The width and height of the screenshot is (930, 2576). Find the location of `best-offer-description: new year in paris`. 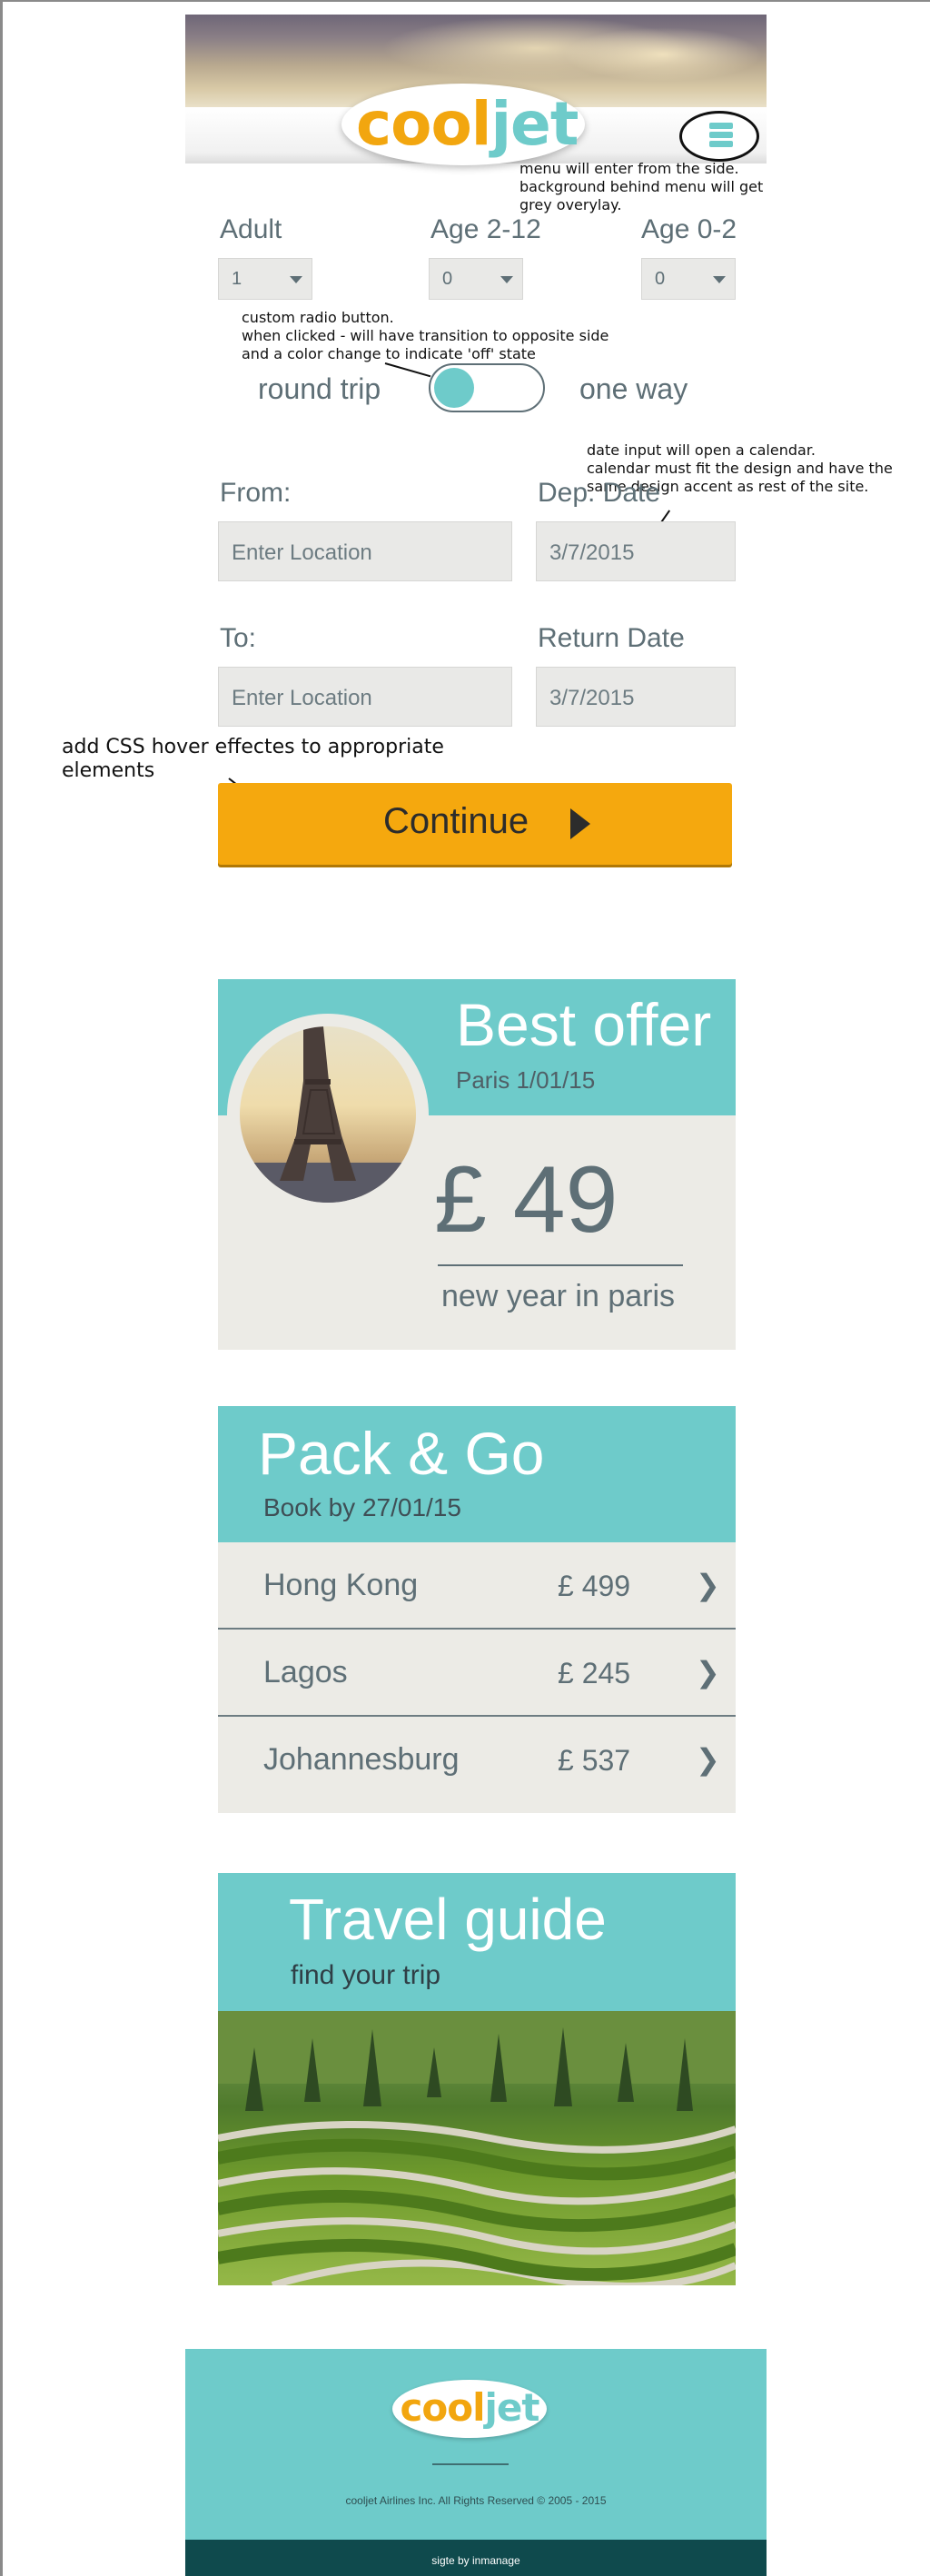

best-offer-description: new year in paris is located at coordinates (558, 1296).